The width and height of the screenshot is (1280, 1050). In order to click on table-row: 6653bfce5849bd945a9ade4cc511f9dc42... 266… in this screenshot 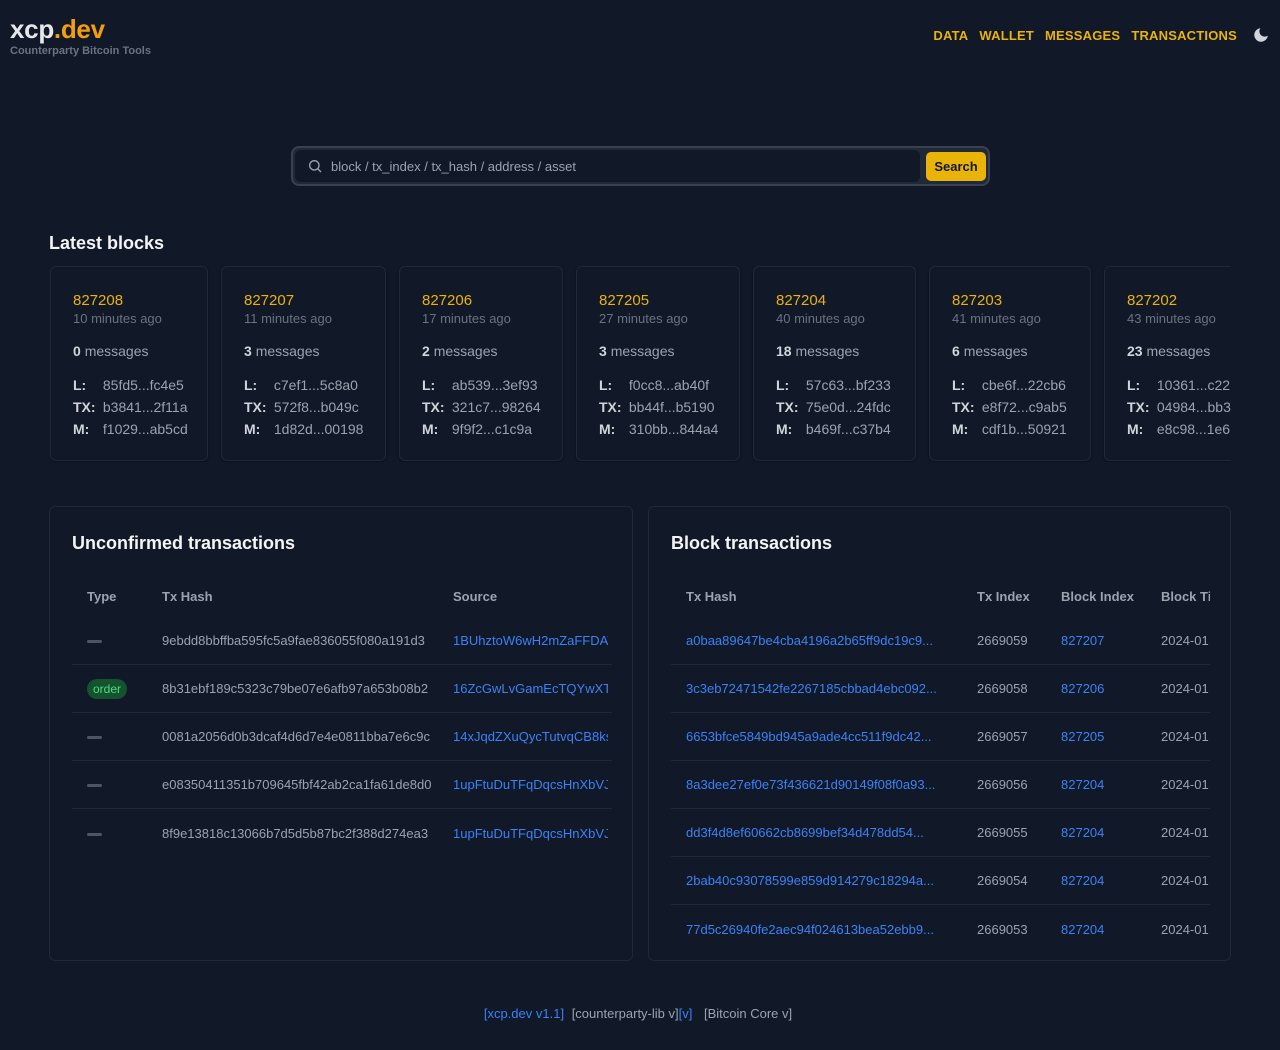, I will do `click(940, 737)`.